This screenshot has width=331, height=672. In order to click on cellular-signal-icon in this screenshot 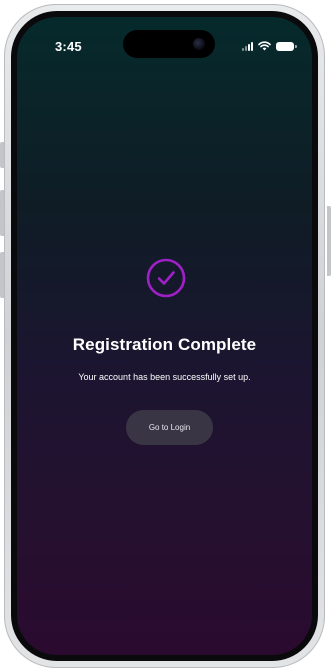, I will do `click(247, 46)`.